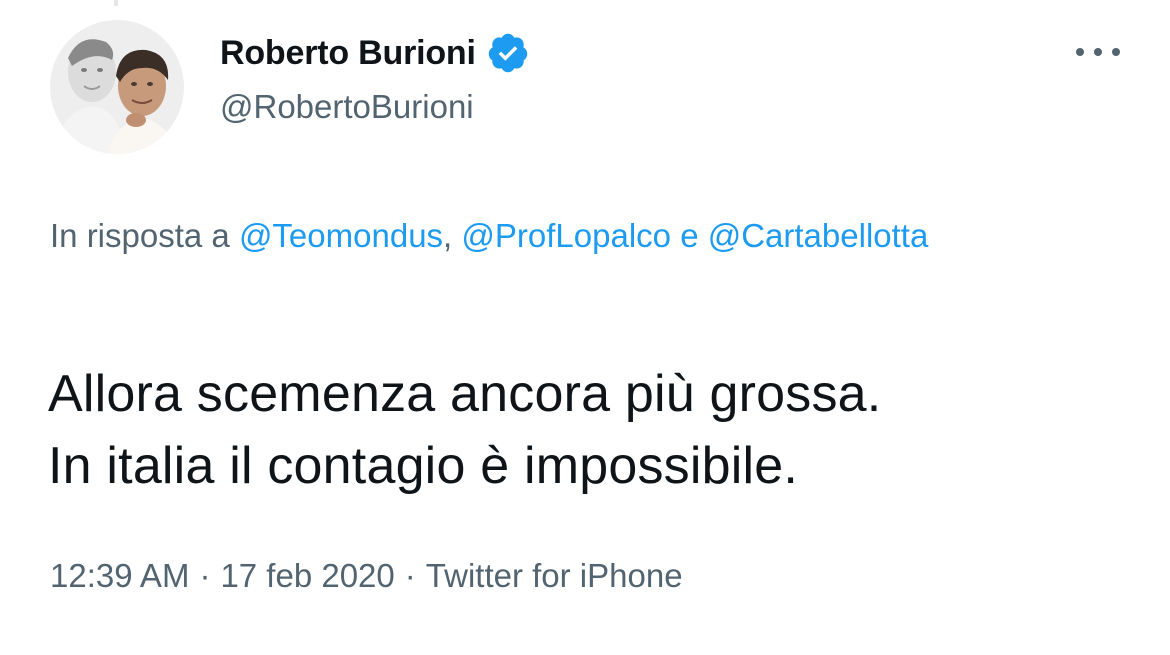  I want to click on verified-badge-icon, so click(508, 53).